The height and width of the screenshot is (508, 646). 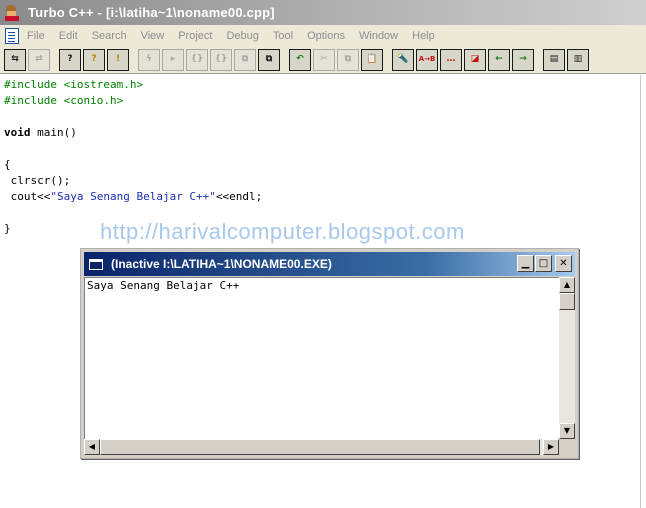 What do you see at coordinates (12, 35) in the screenshot?
I see `document-icon` at bounding box center [12, 35].